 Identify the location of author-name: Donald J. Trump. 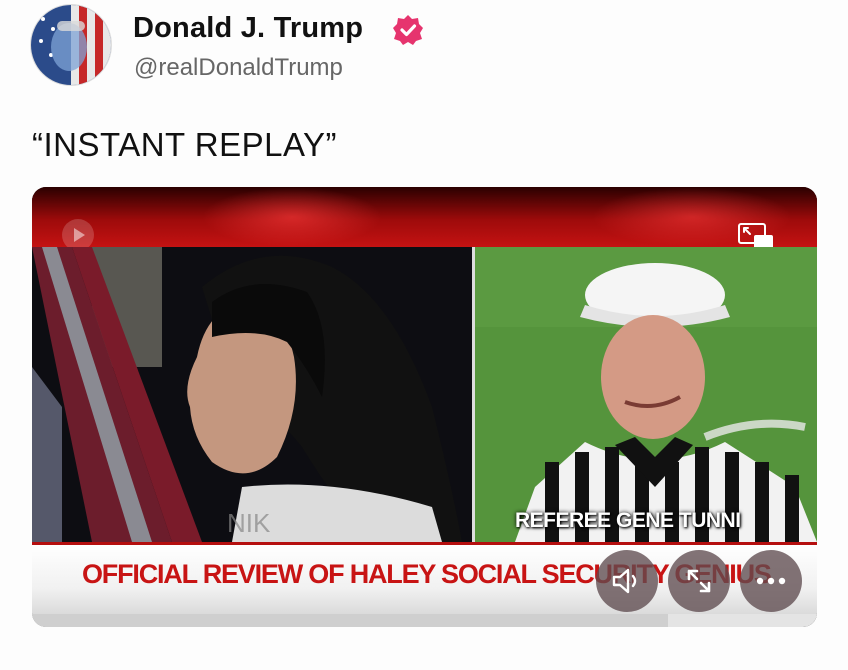
(248, 28).